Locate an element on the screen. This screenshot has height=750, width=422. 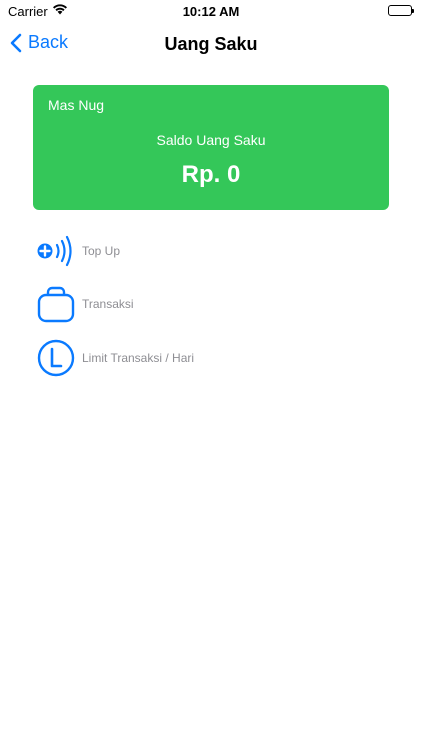
status-time: 10:12 AM is located at coordinates (211, 11).